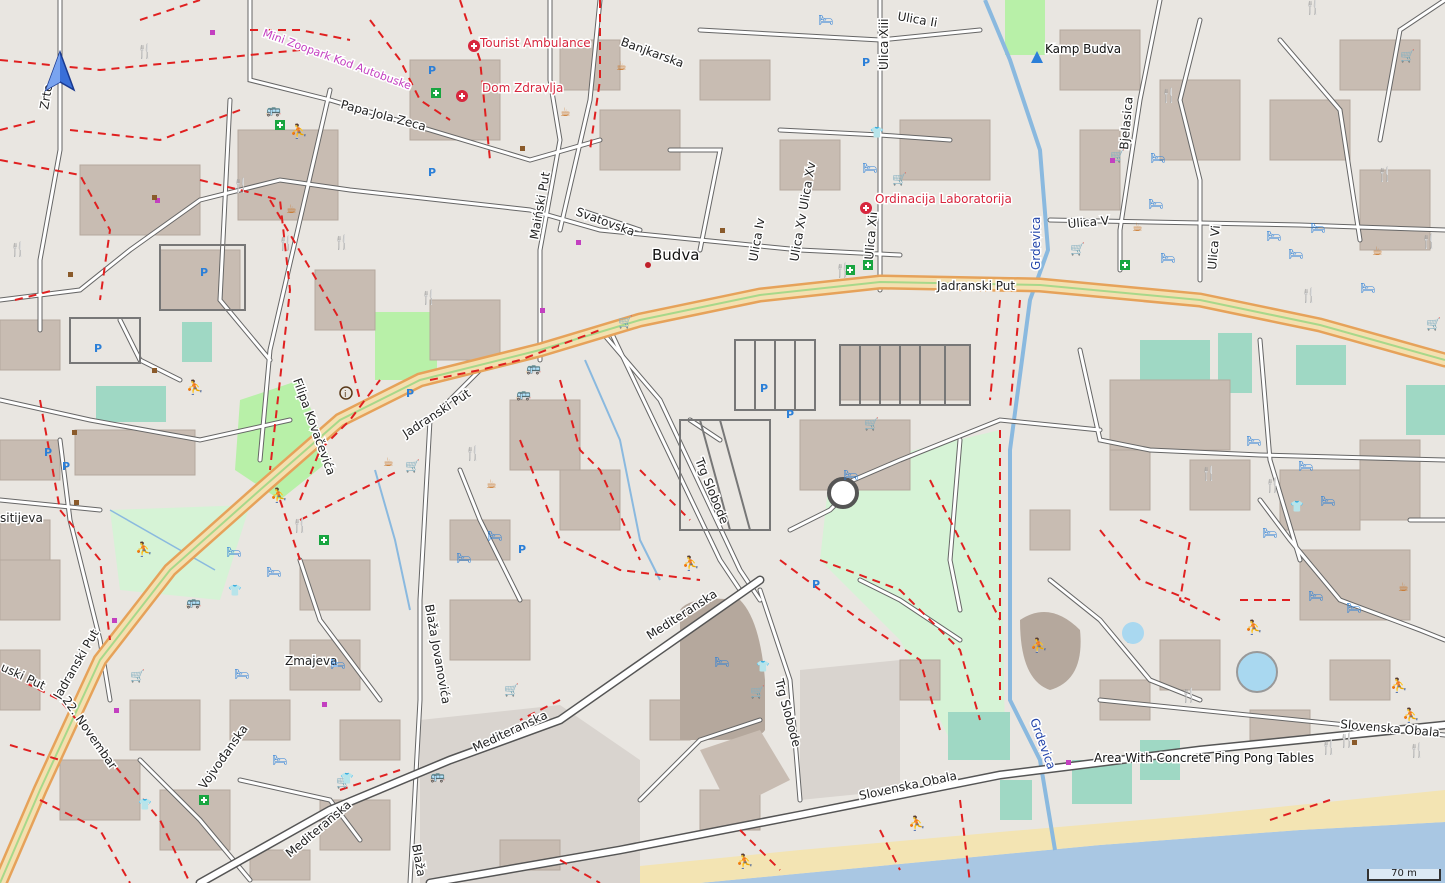 The image size is (1445, 883). I want to click on street-label: Grdevica, so click(1036, 243).